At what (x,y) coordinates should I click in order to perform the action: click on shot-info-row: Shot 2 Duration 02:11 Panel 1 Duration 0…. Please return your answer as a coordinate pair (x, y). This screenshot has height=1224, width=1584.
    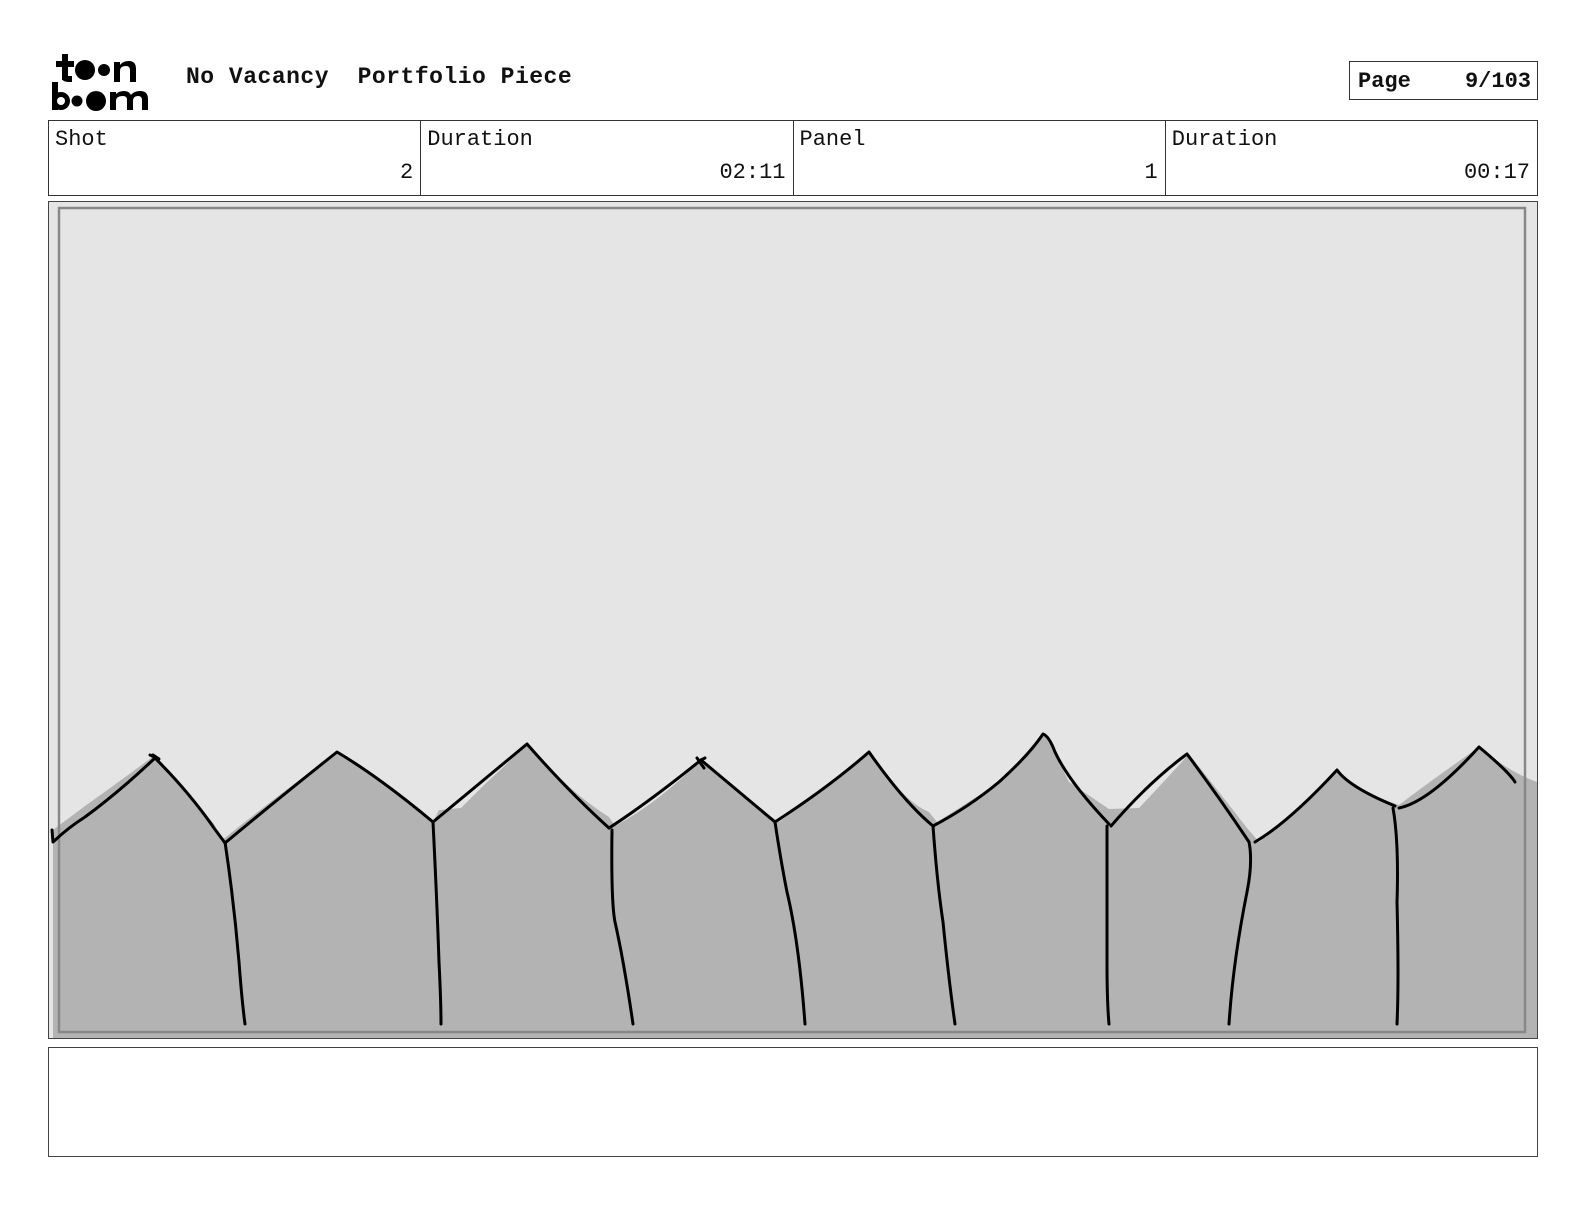
    Looking at the image, I should click on (793, 158).